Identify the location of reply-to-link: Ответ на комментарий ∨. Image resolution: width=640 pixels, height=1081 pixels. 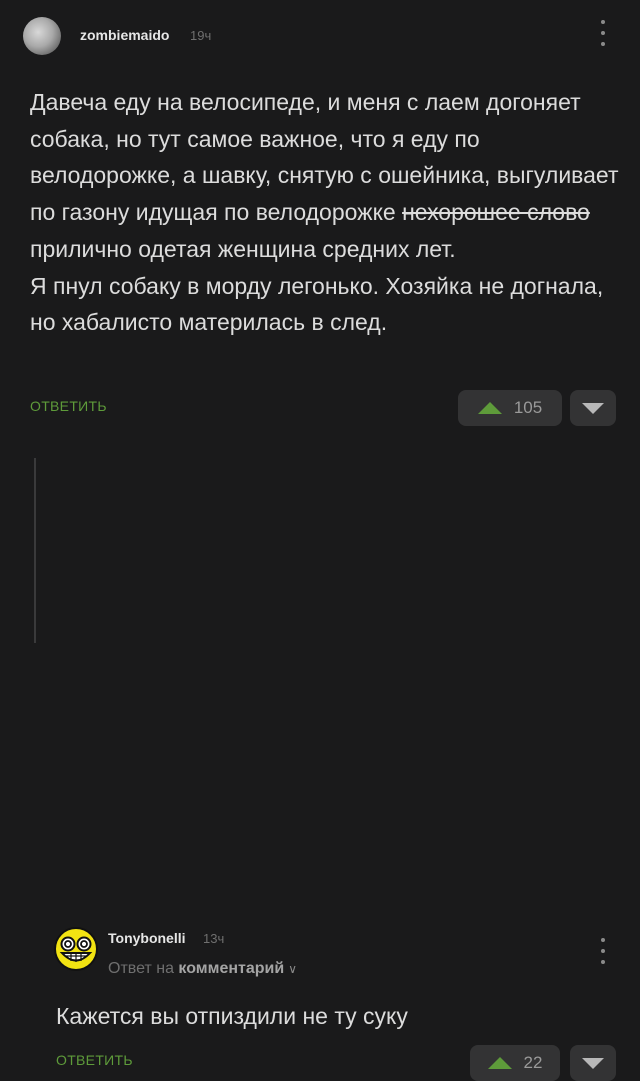
(202, 969).